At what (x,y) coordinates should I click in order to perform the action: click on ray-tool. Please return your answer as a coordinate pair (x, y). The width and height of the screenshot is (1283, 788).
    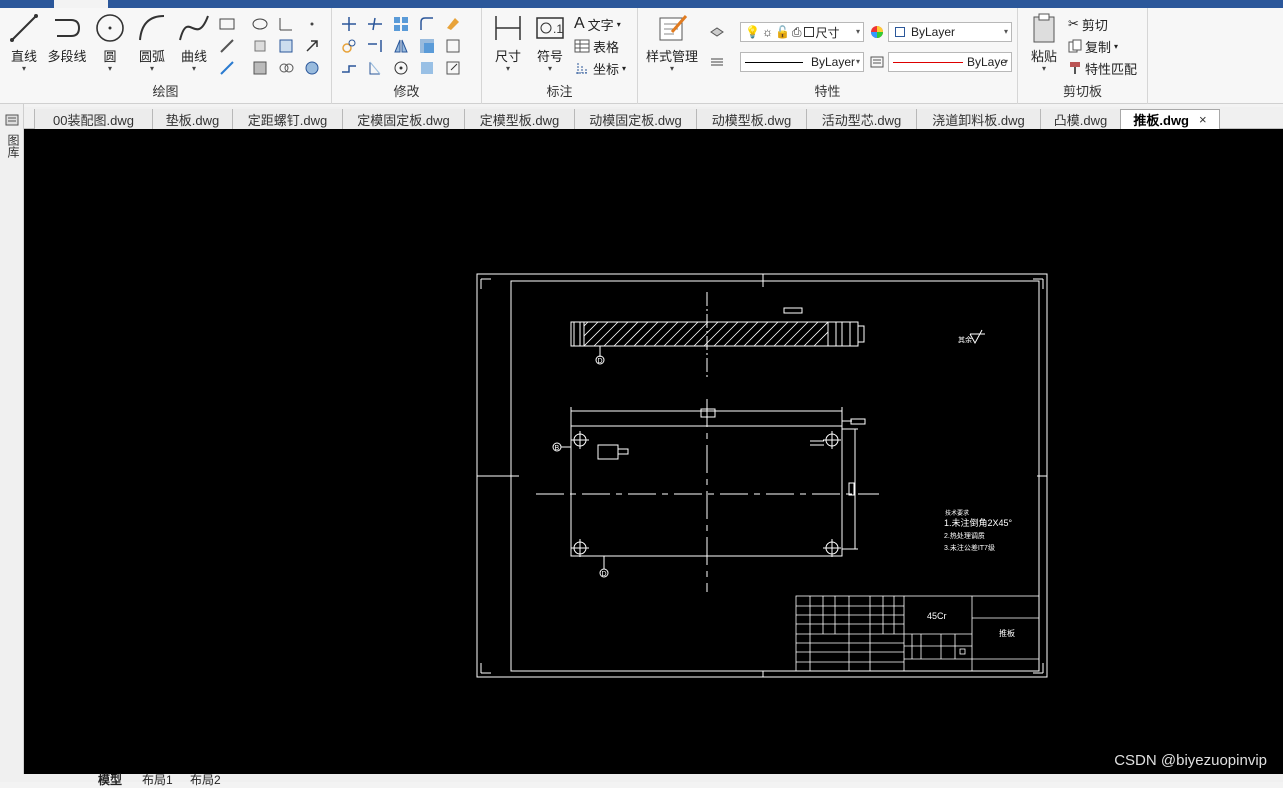
    Looking at the image, I should click on (227, 68).